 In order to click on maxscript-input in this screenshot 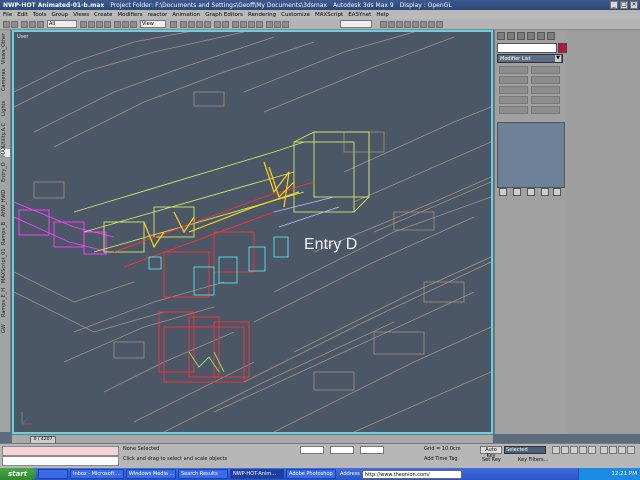, I will do `click(60, 461)`.